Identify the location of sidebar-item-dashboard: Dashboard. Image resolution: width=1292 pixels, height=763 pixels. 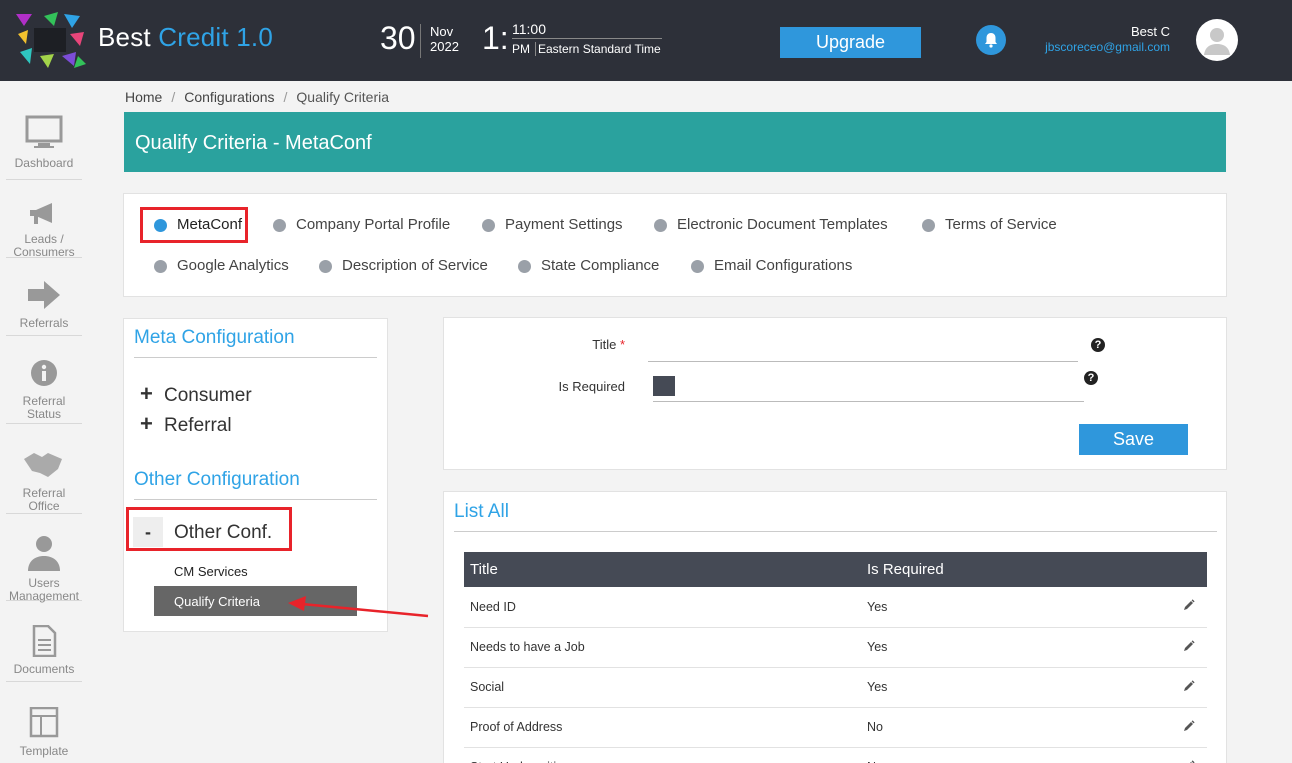
(44, 147).